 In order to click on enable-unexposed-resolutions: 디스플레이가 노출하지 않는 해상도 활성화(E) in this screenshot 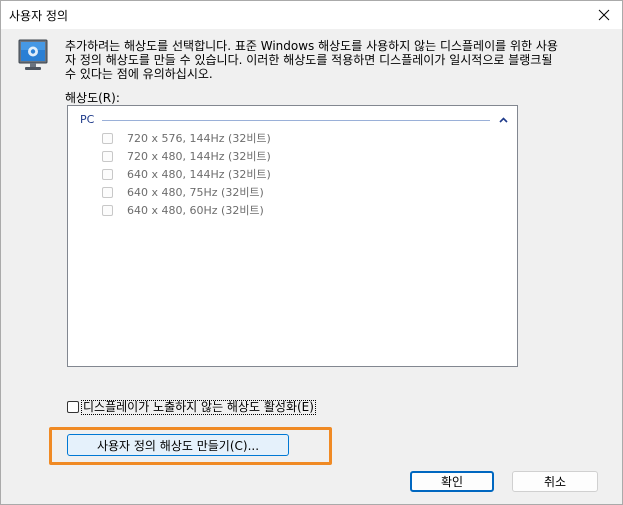, I will do `click(191, 407)`.